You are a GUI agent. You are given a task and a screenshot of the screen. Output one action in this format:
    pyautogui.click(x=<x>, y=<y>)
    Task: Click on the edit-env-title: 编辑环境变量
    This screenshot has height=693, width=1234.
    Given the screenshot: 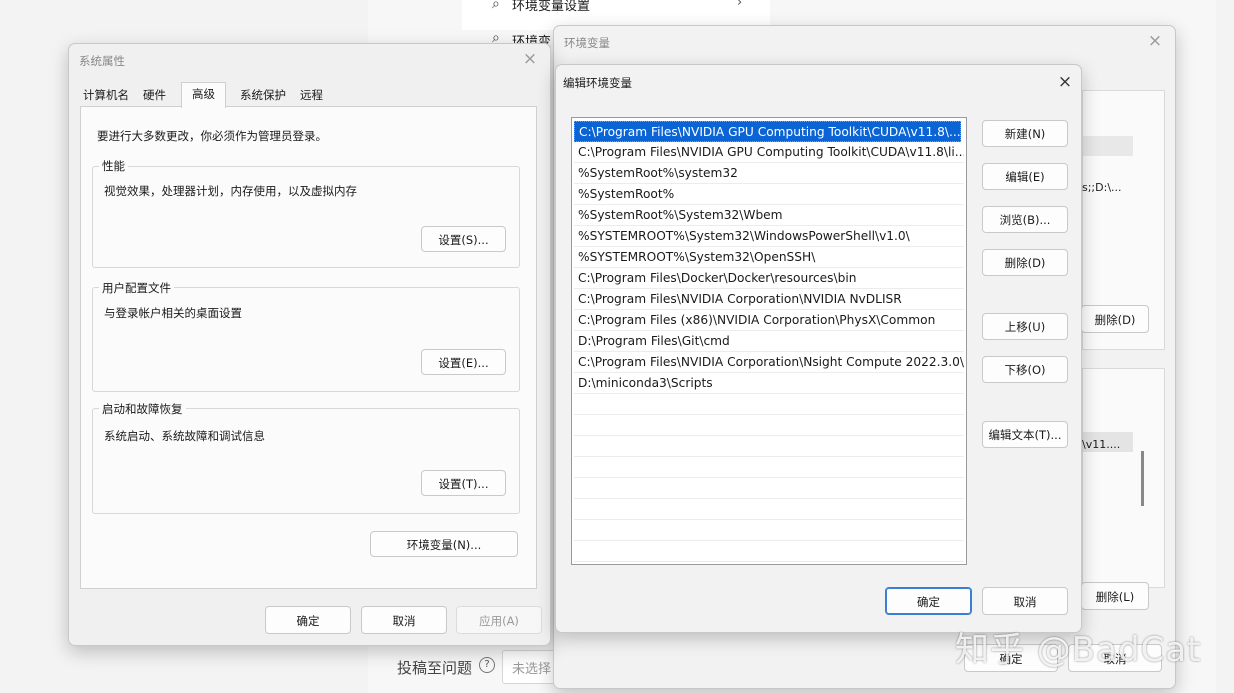 What is the action you would take?
    pyautogui.click(x=597, y=83)
    